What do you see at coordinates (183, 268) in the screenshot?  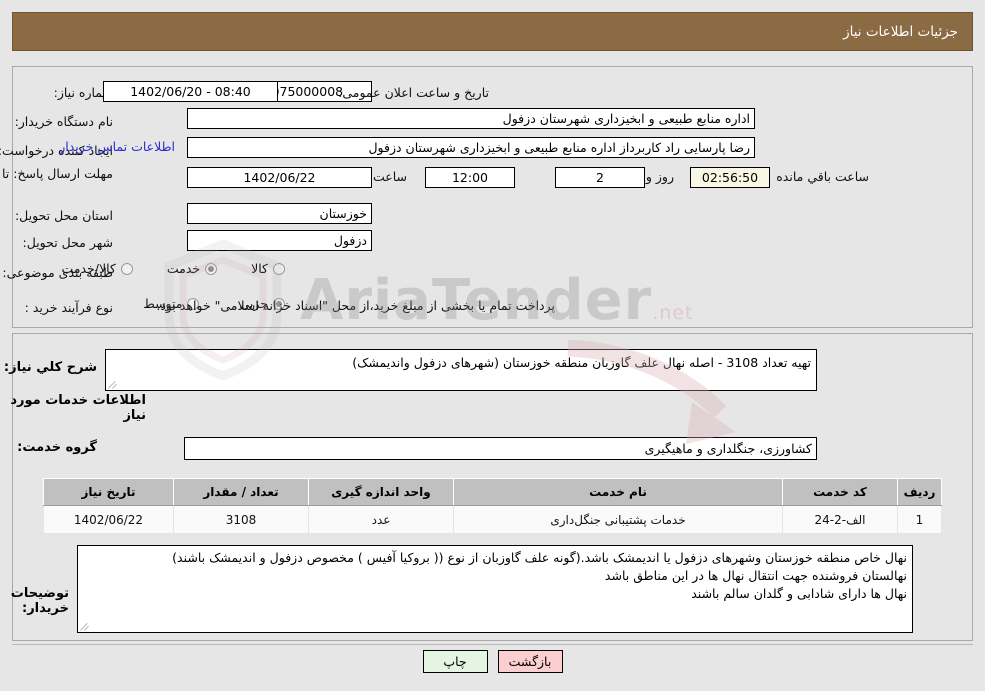 I see `radio-label-khedmat: خدمت` at bounding box center [183, 268].